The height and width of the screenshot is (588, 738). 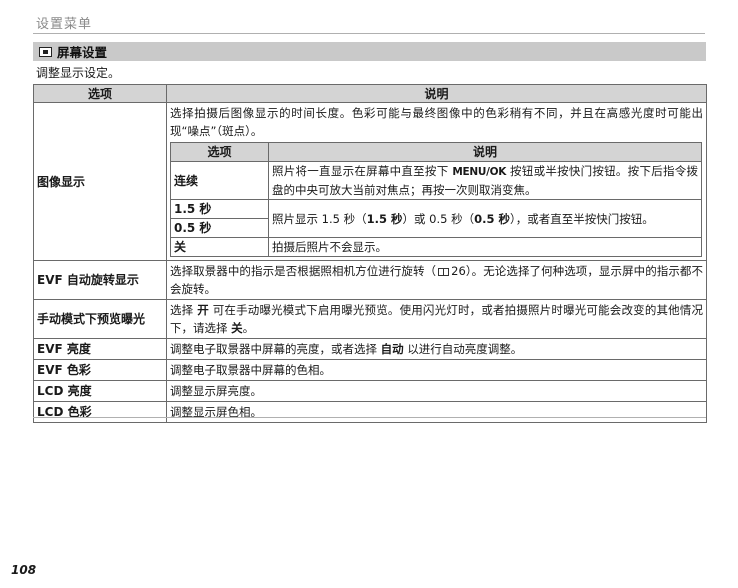 What do you see at coordinates (319, 218) in the screenshot?
I see `timed-text-a: 照片显示 1.5 秒（` at bounding box center [319, 218].